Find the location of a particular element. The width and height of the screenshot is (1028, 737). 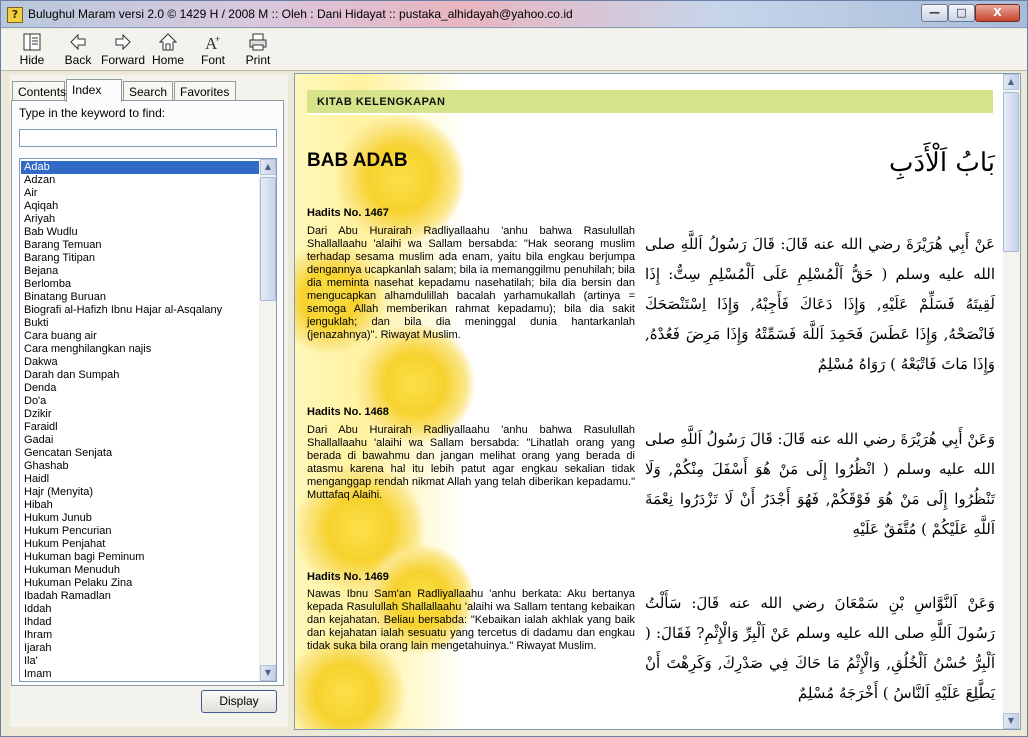

index-list-item: Cara menghilangkan najis is located at coordinates (140, 349).